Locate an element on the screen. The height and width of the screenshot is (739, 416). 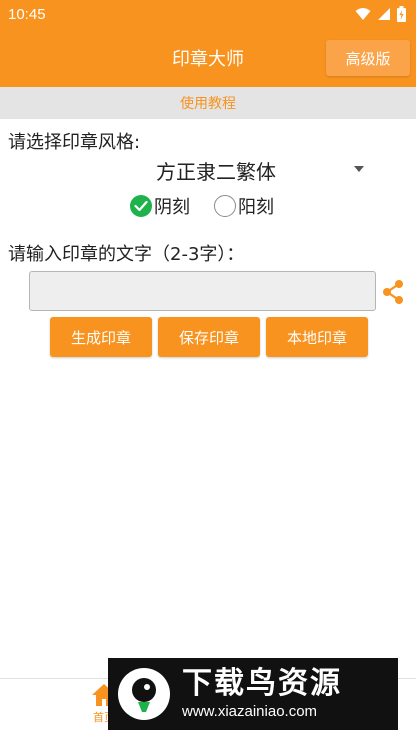
signal-icon is located at coordinates (384, 14).